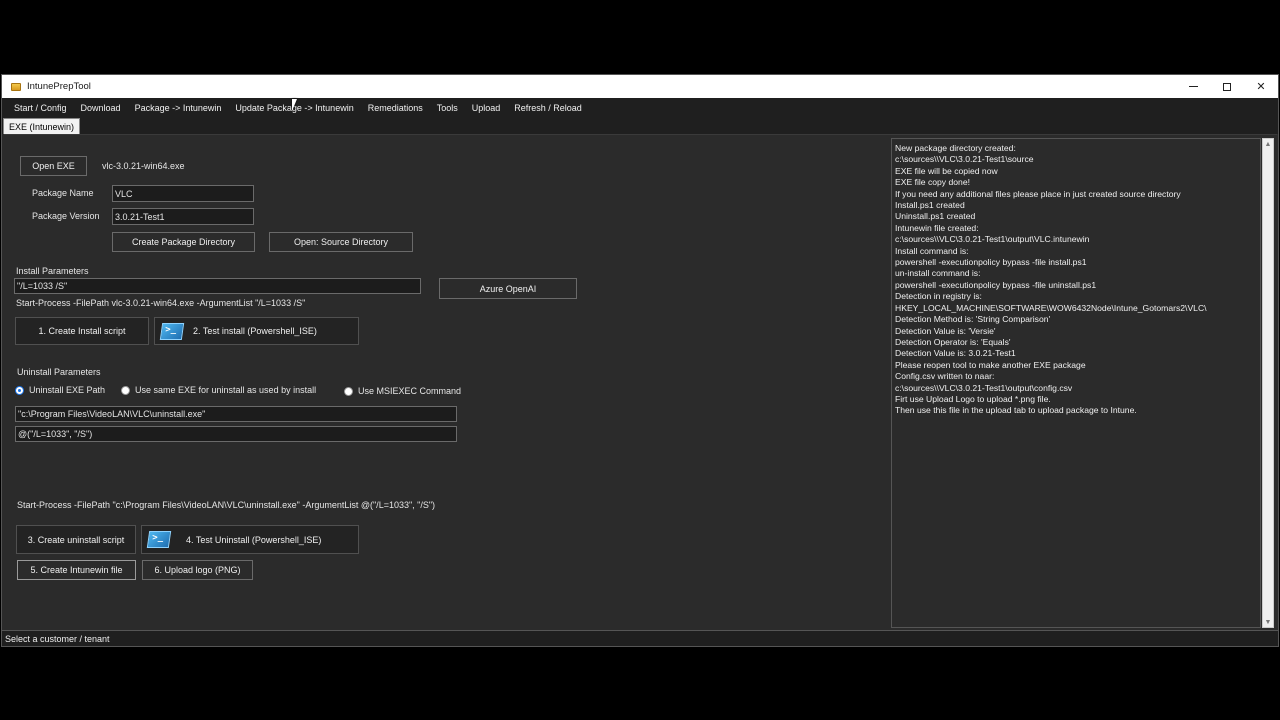  What do you see at coordinates (197, 570) in the screenshot?
I see `upload-logo-button: 6. Upload logo (PNG)` at bounding box center [197, 570].